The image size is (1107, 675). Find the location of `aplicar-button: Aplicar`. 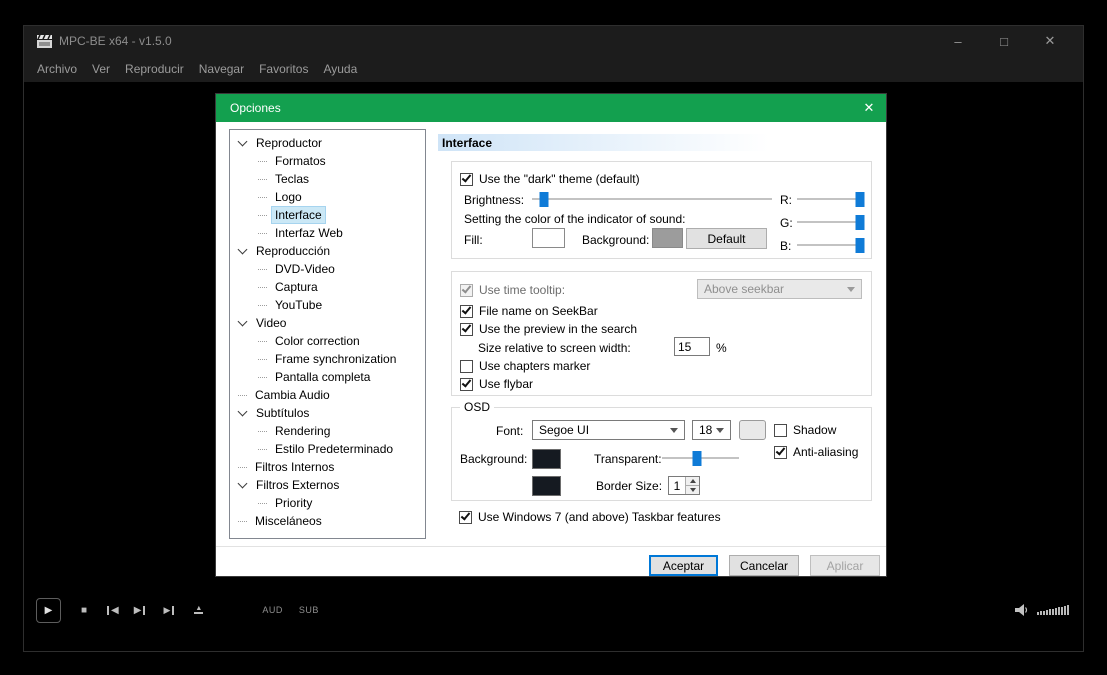

aplicar-button: Aplicar is located at coordinates (845, 565).